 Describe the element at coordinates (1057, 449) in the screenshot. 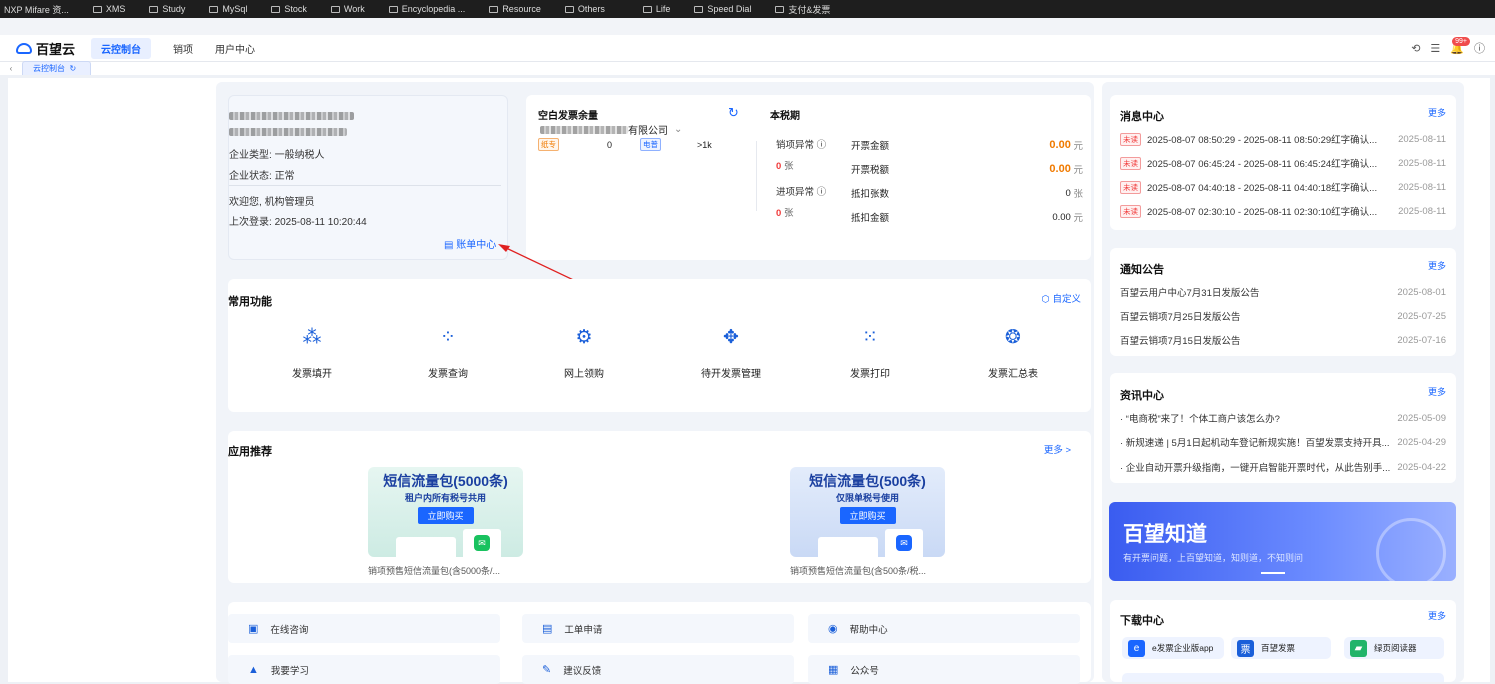

I see `apps-more-link: 更多 >` at that location.